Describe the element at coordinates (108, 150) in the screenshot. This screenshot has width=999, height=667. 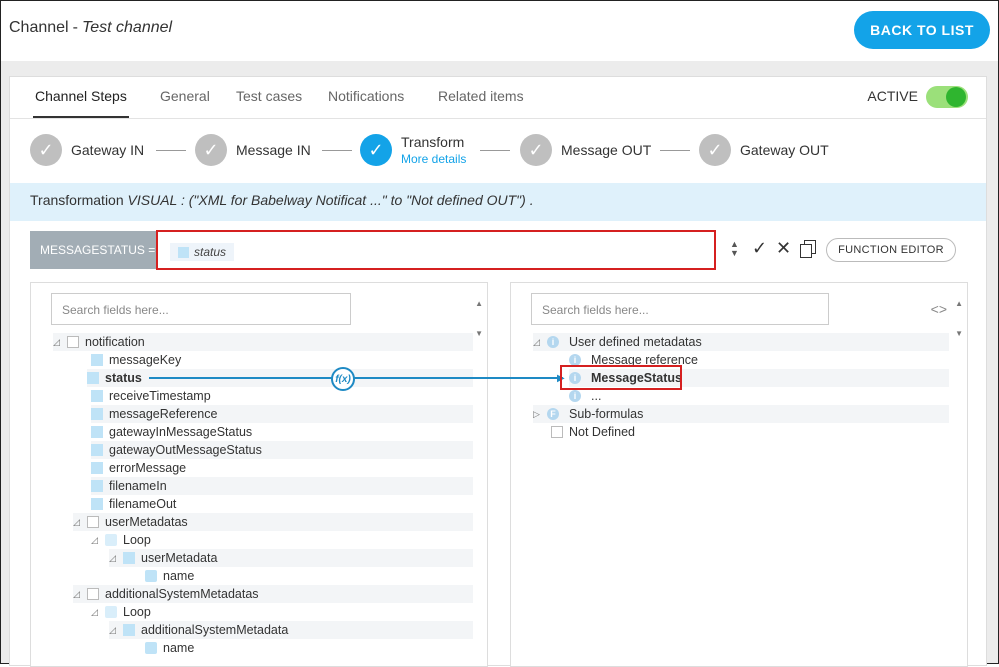
I see `step-label: Gateway IN` at that location.